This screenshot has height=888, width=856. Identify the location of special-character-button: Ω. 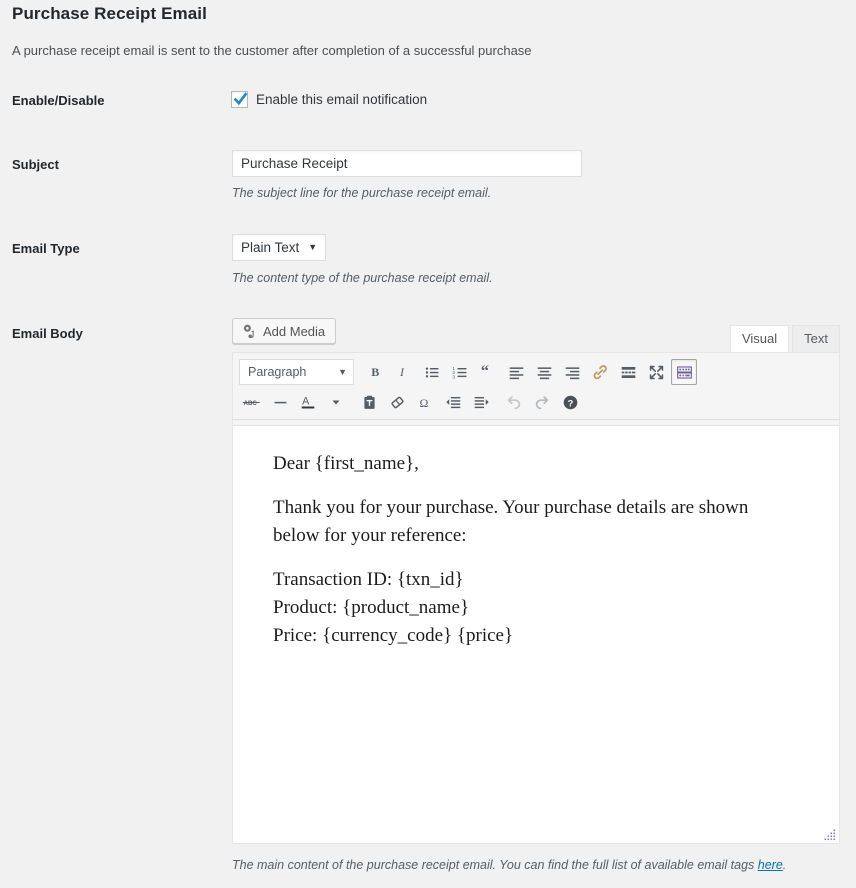
(425, 402).